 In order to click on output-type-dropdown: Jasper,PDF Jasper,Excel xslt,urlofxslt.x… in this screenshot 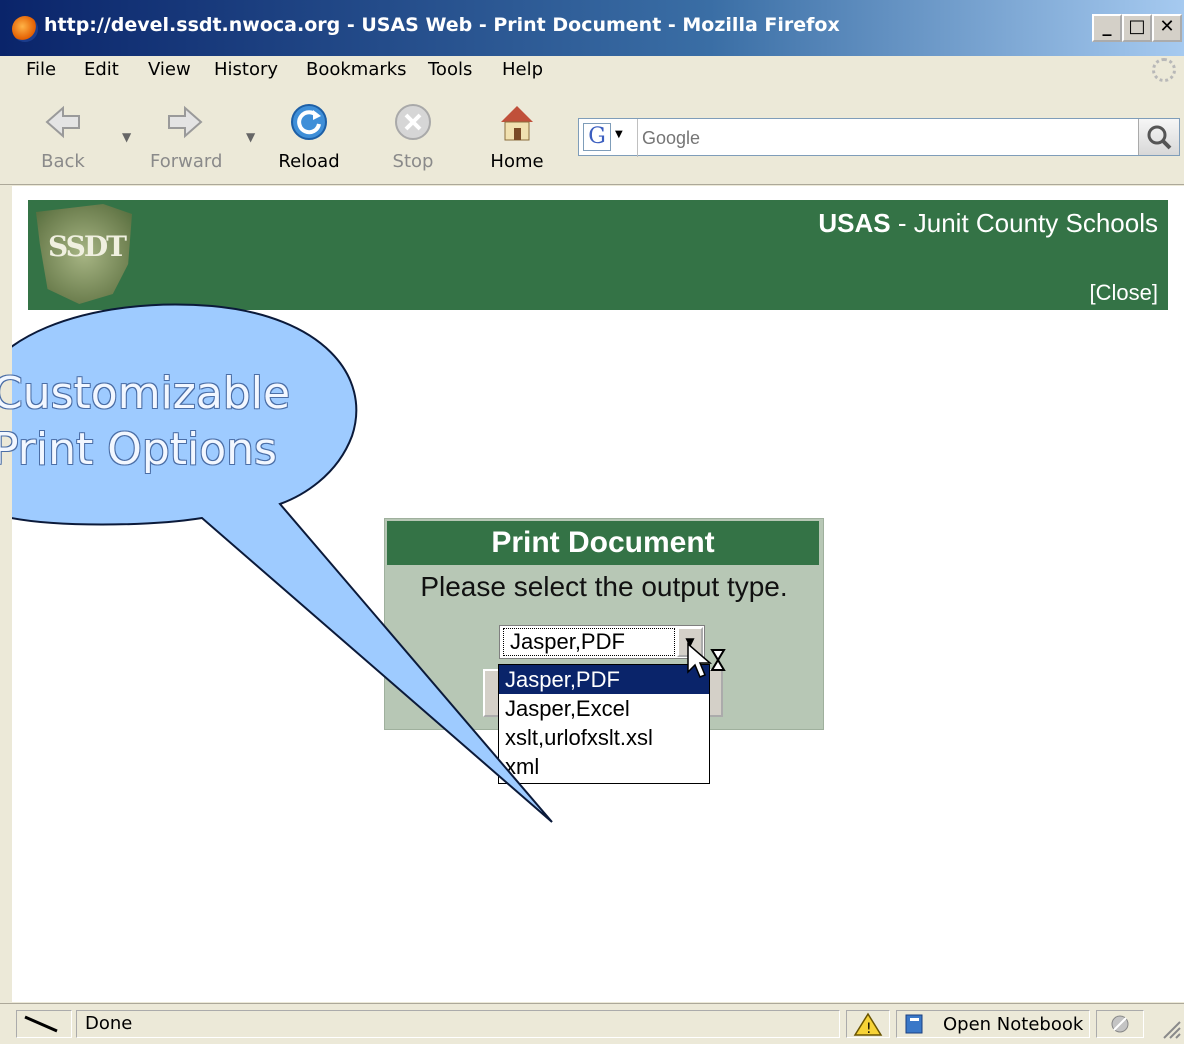, I will do `click(604, 724)`.